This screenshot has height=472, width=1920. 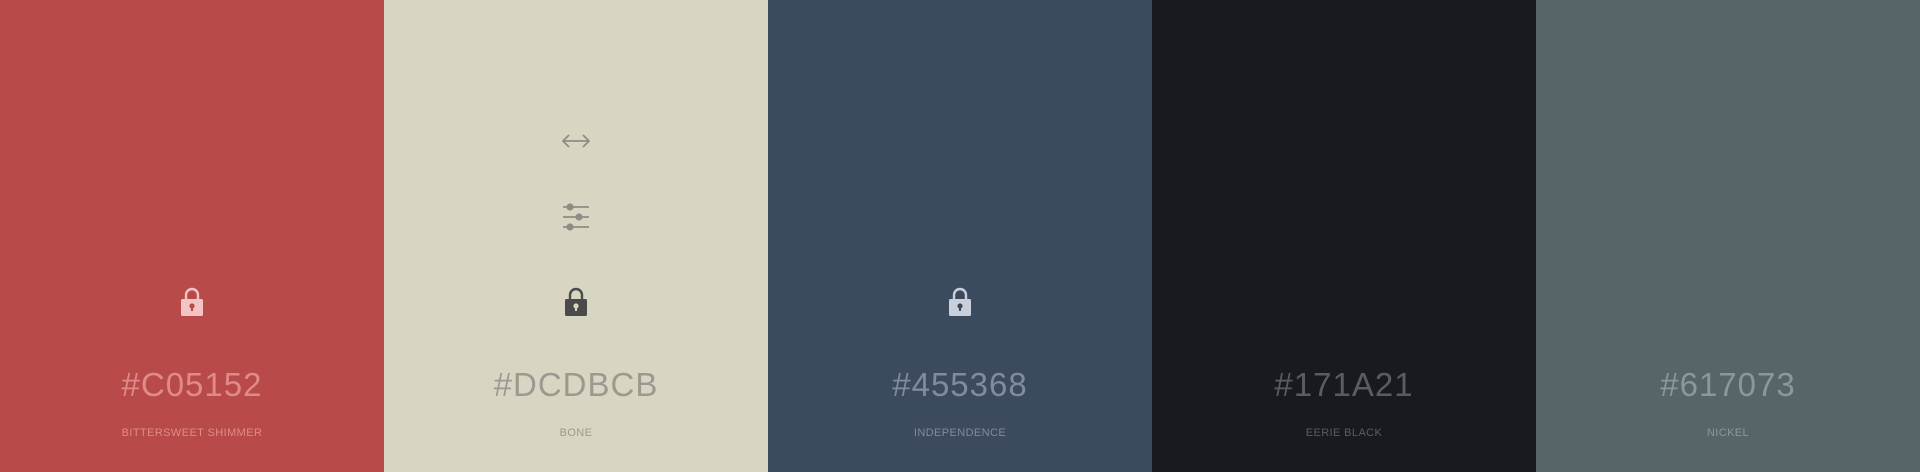 I want to click on color-name: BONE, so click(x=576, y=433).